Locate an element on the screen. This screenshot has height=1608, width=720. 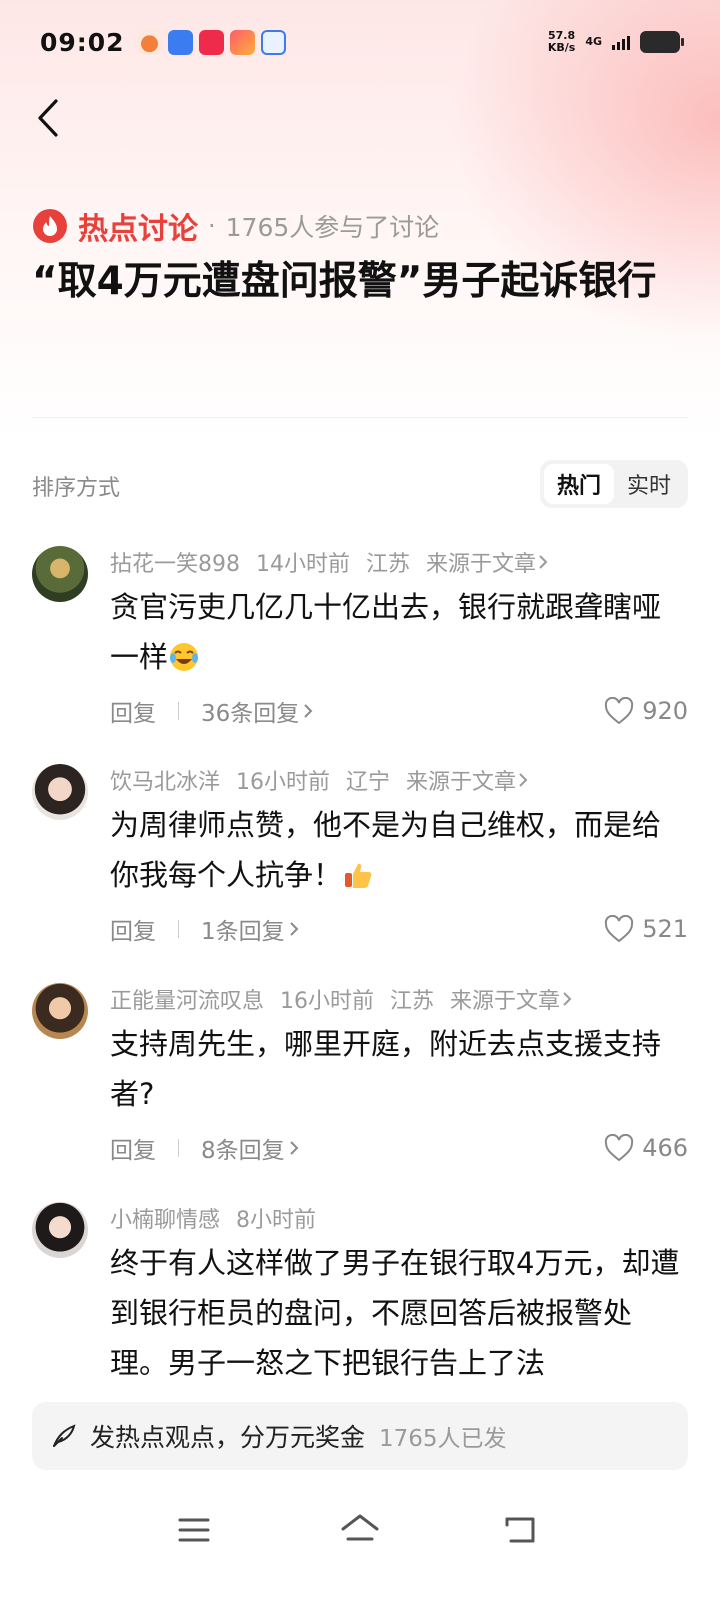
status-indicators: 57.8 KB/s 4G is located at coordinates (615, 41).